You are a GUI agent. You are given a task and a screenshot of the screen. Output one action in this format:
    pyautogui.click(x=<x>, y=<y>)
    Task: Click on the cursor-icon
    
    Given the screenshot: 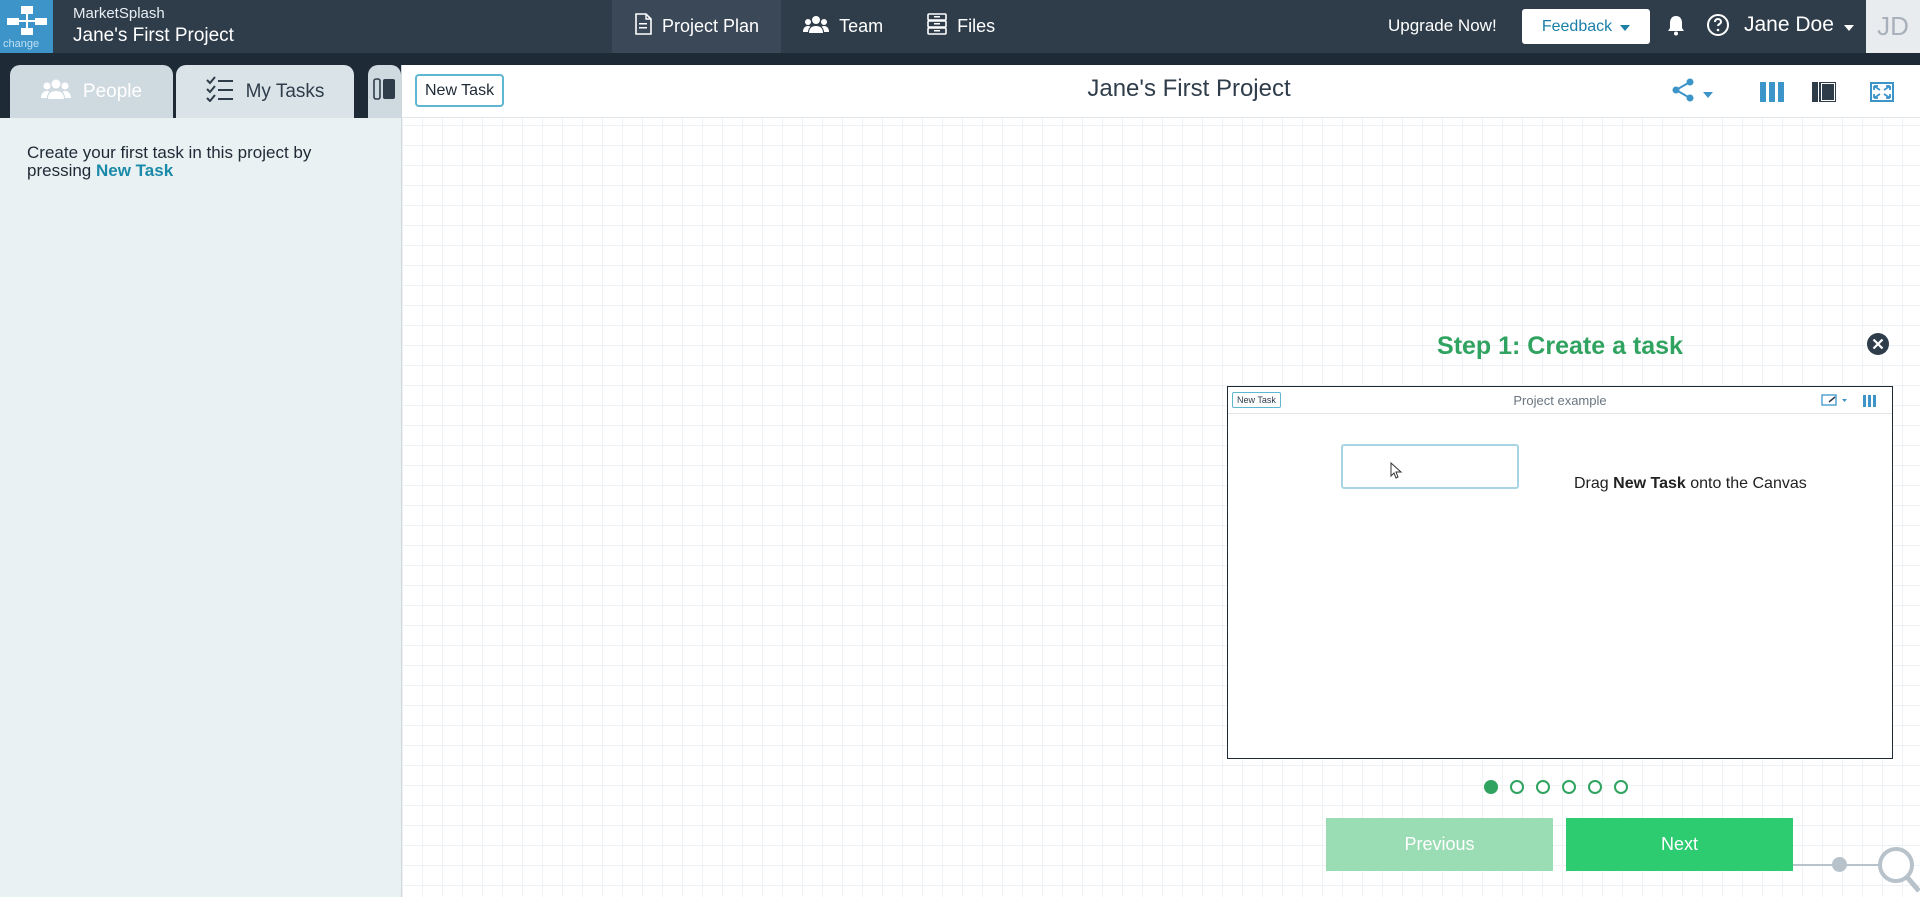 What is the action you would take?
    pyautogui.click(x=1397, y=472)
    